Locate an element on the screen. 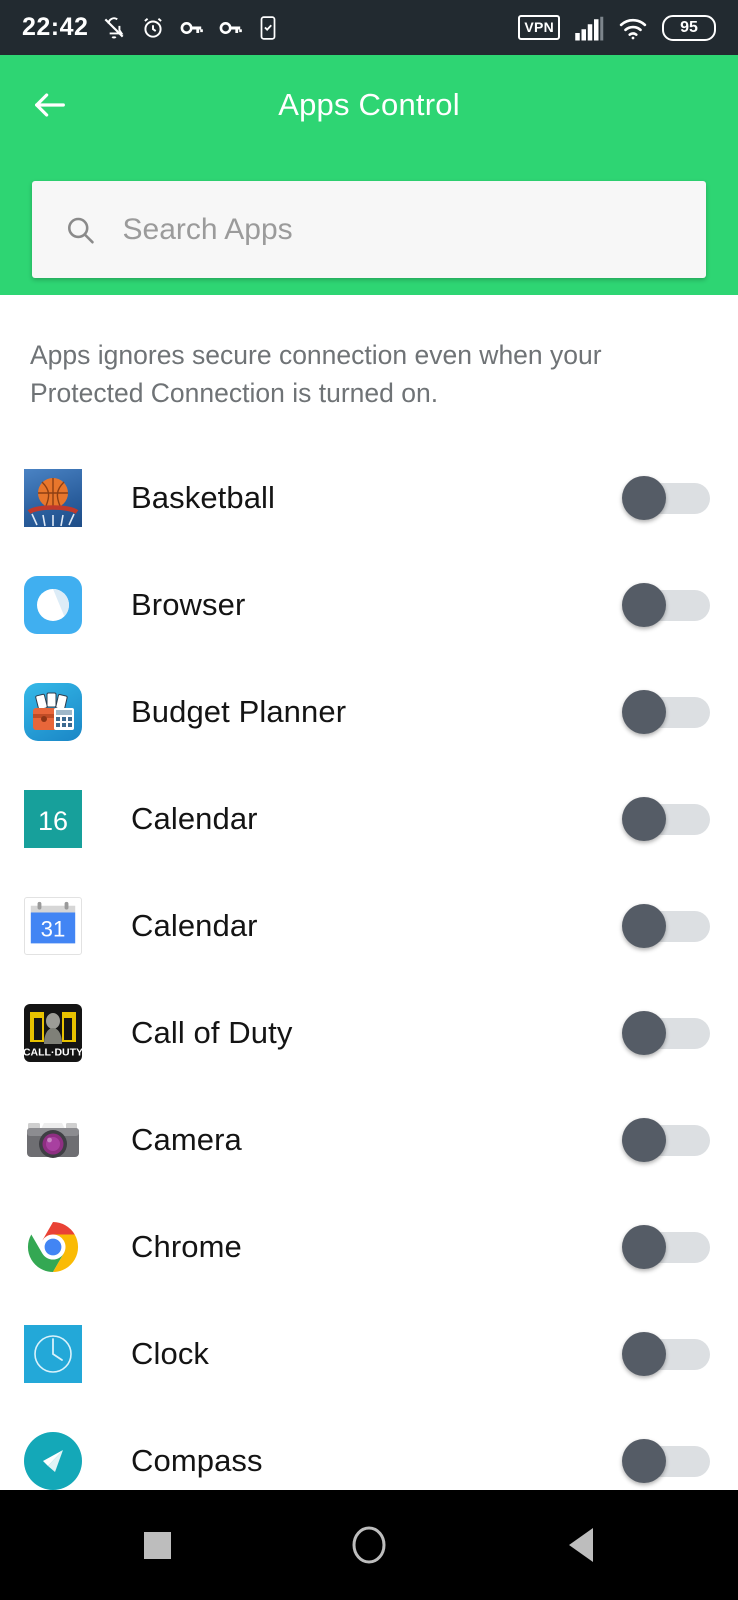 The height and width of the screenshot is (1600, 738). alarm-clock-icon is located at coordinates (153, 27).